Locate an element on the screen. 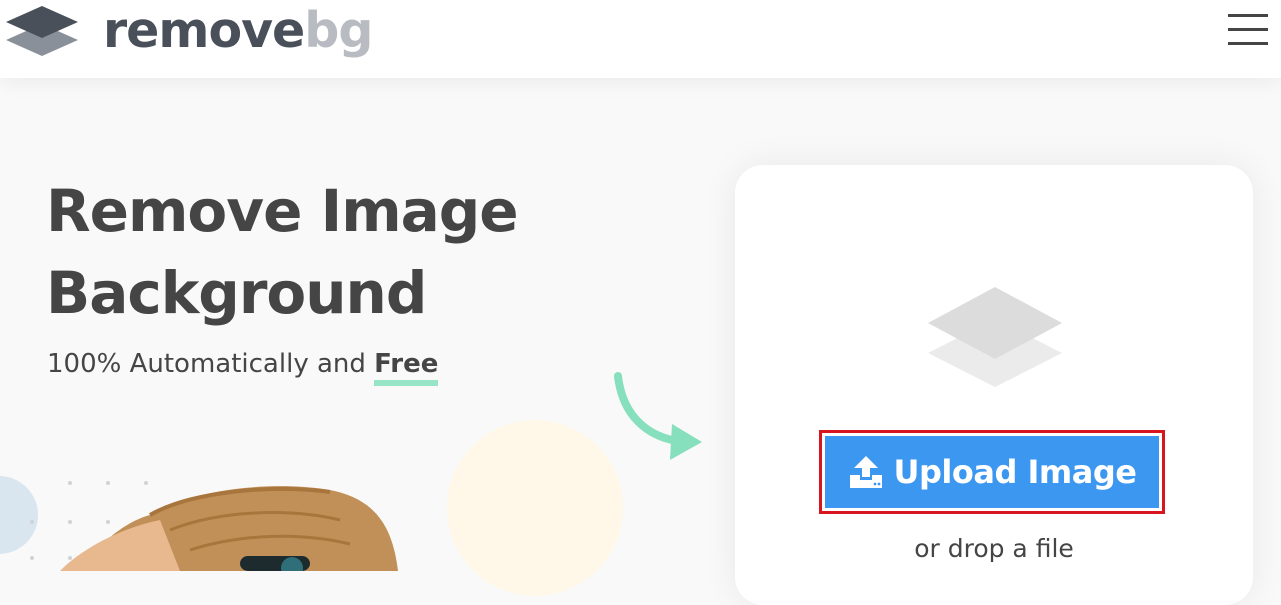  logo-word-remove: remove is located at coordinates (204, 30).